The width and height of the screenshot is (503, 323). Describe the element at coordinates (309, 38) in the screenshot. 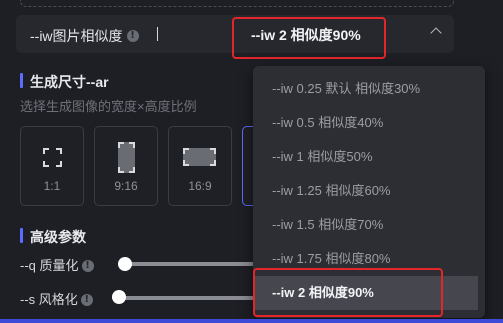

I see `highlight-box-selected-value` at that location.